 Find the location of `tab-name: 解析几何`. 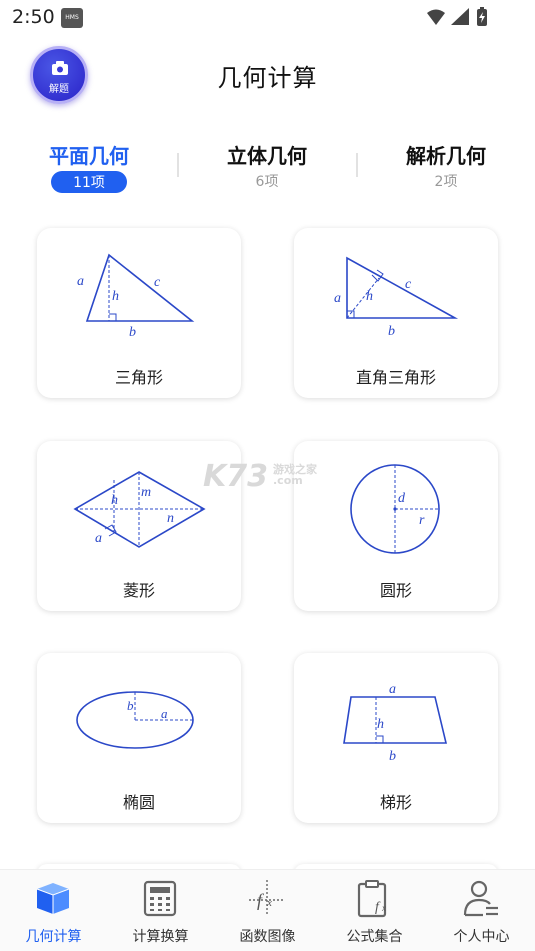

tab-name: 解析几何 is located at coordinates (446, 156).